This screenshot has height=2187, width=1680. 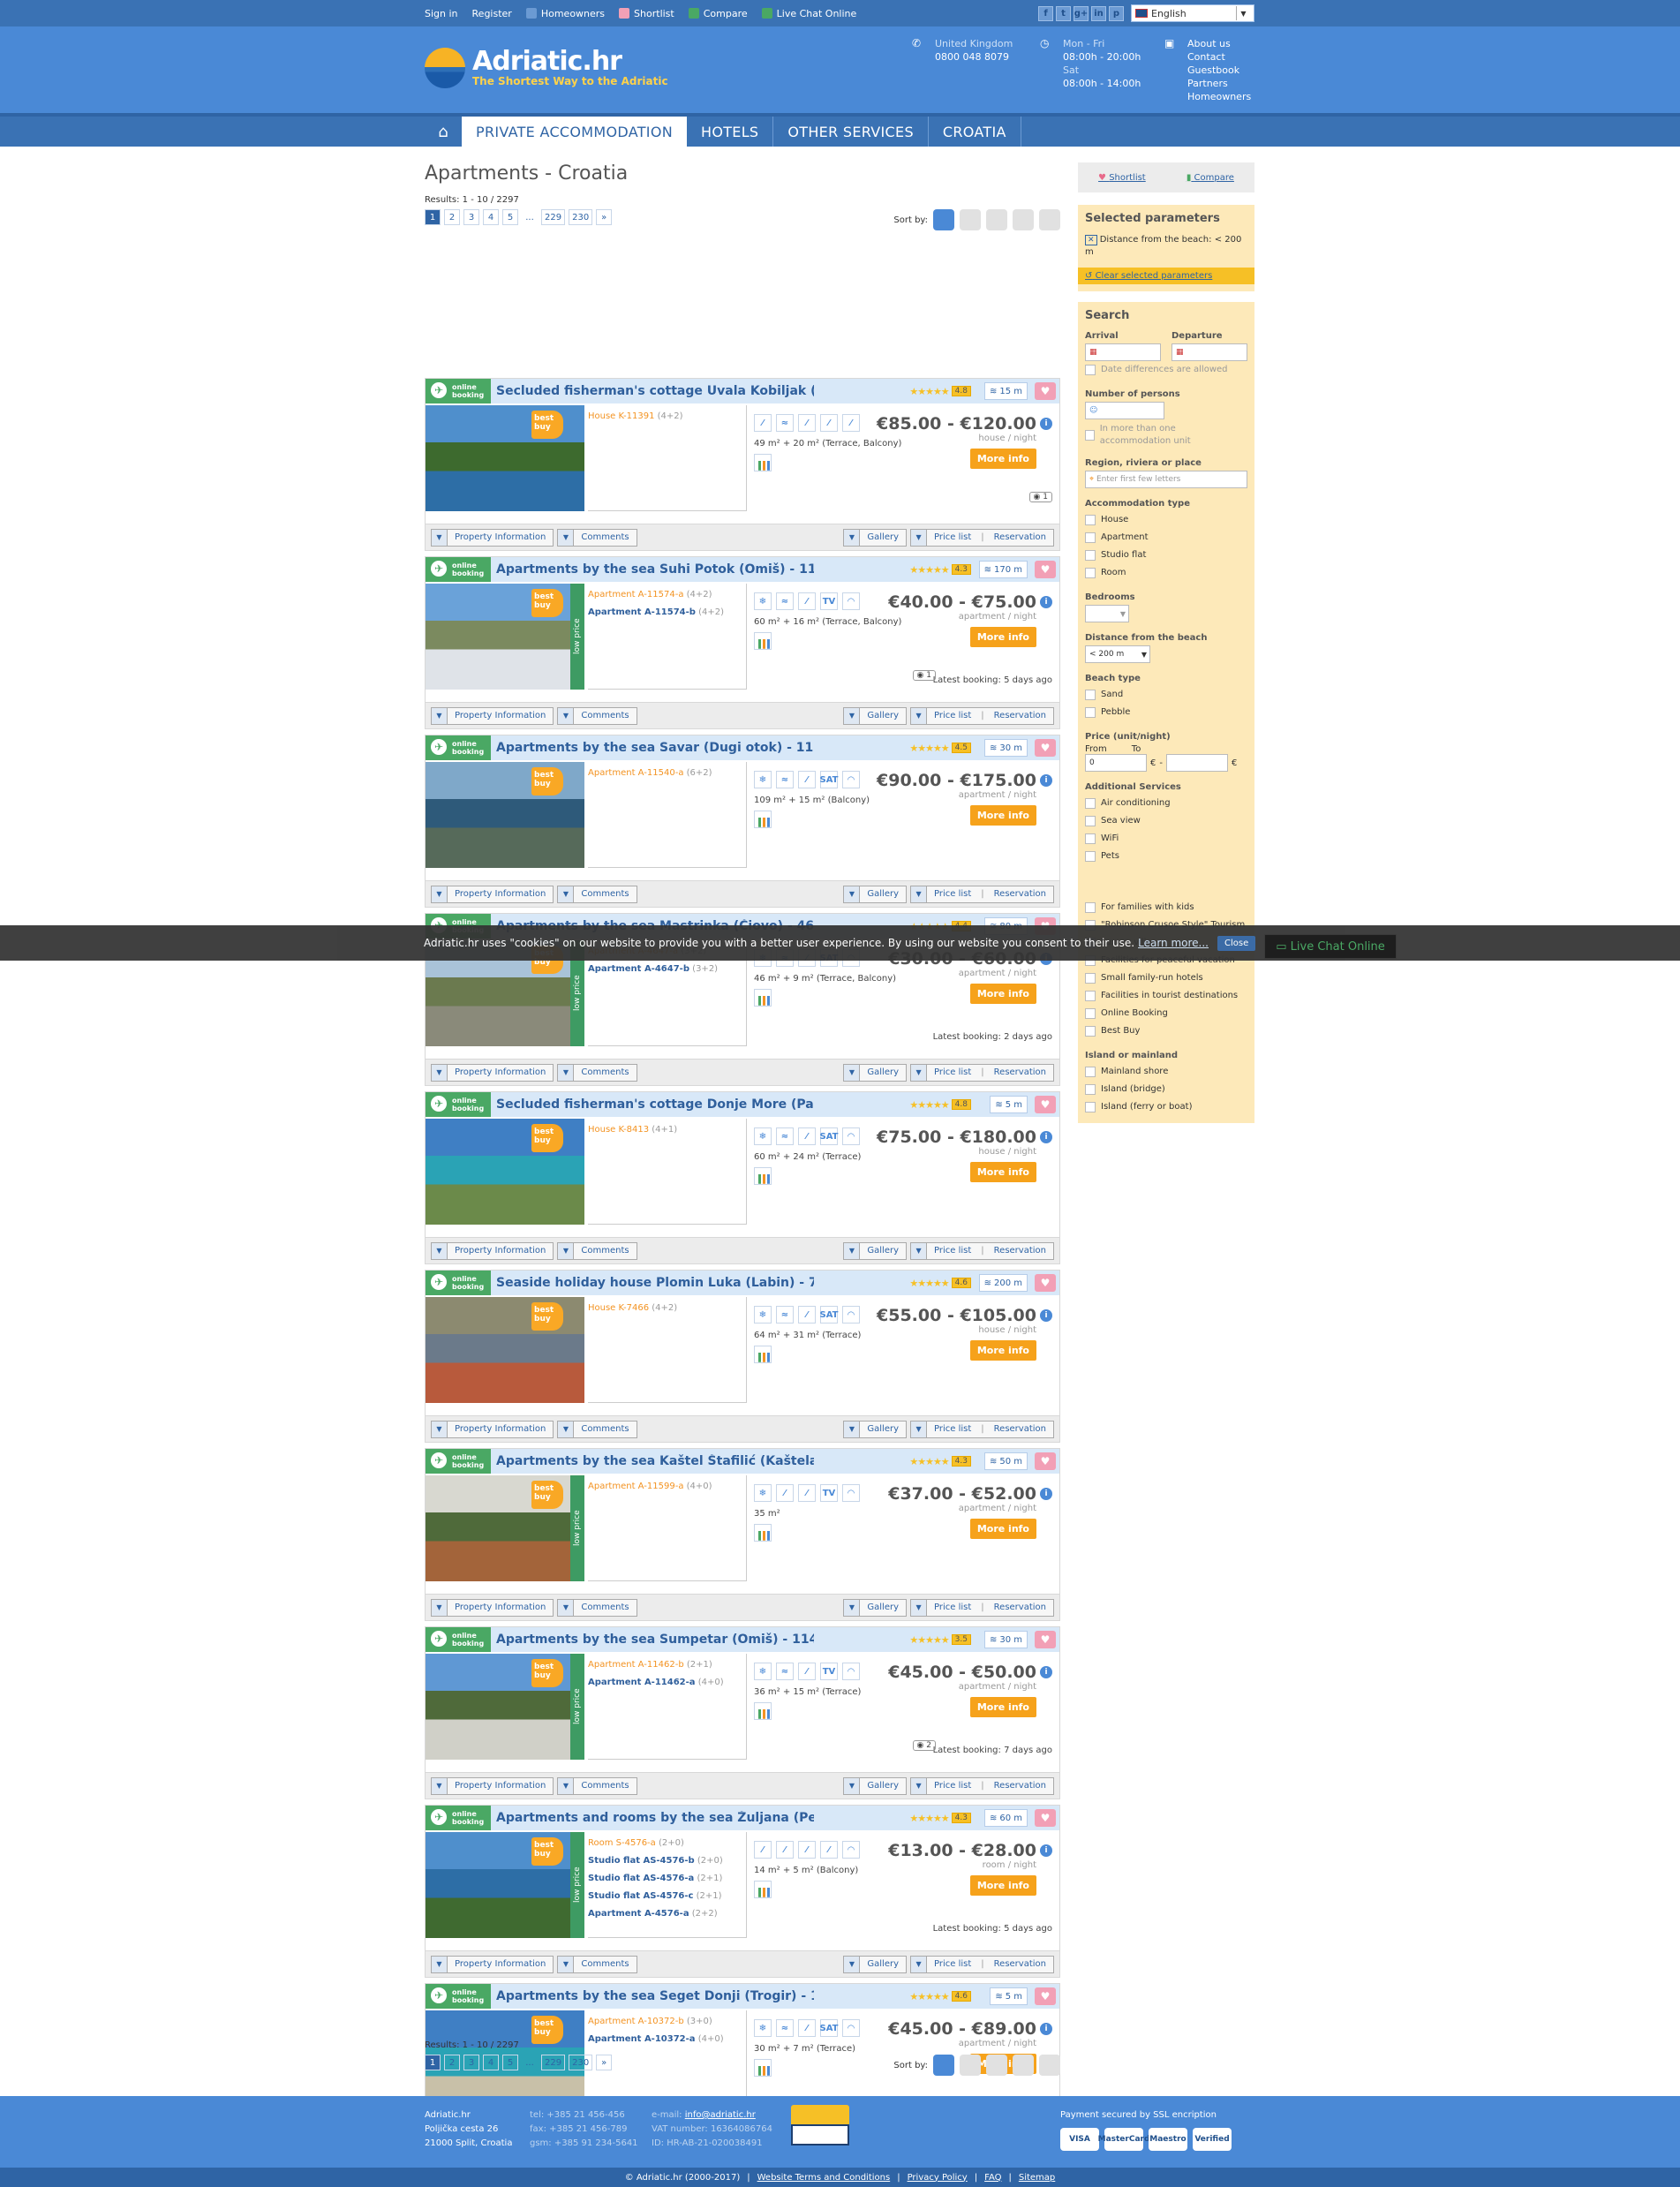 I want to click on top-link-0: Sign in, so click(x=441, y=13).